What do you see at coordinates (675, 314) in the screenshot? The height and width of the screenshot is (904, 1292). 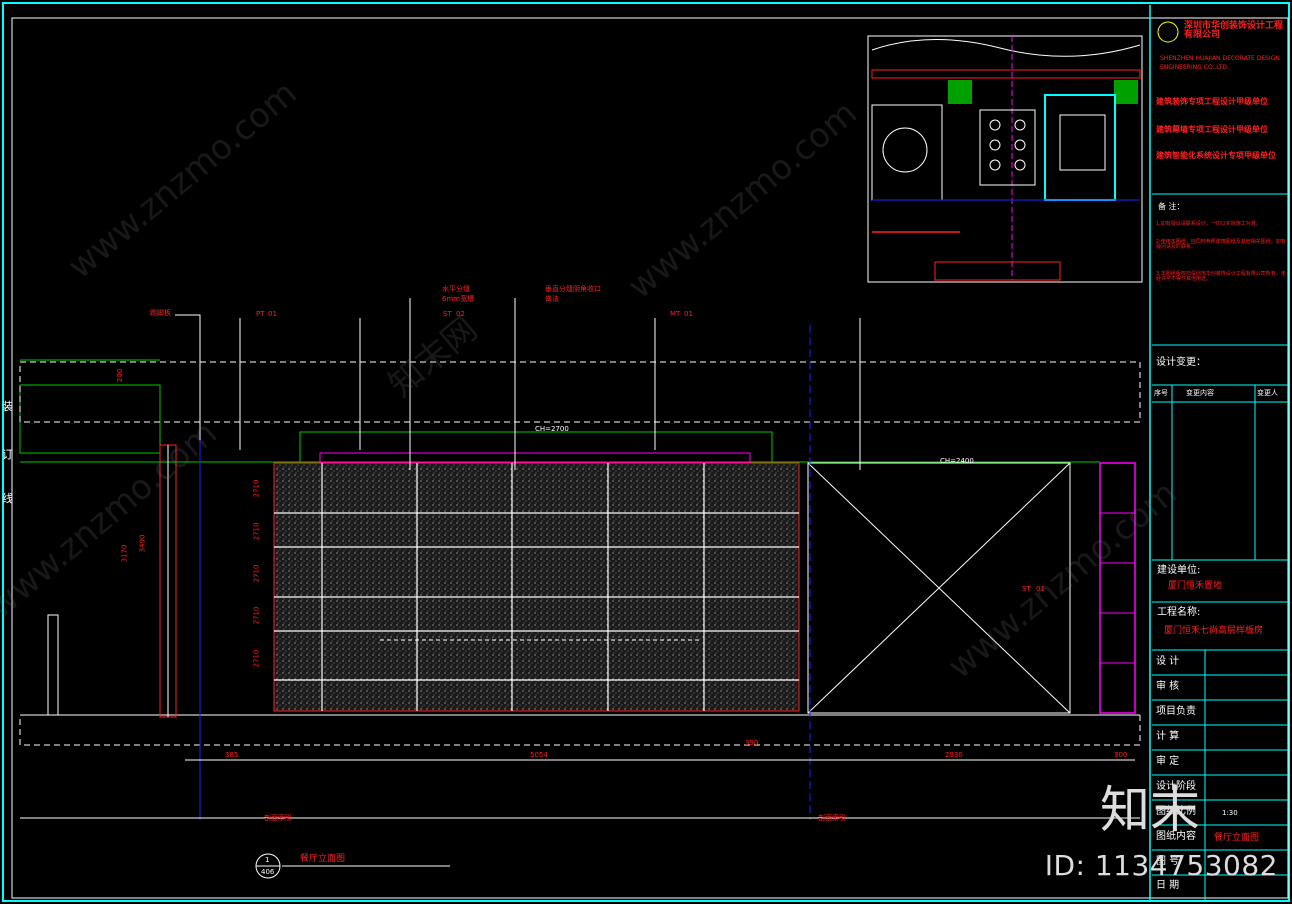 I see `tag-mt: MT` at bounding box center [675, 314].